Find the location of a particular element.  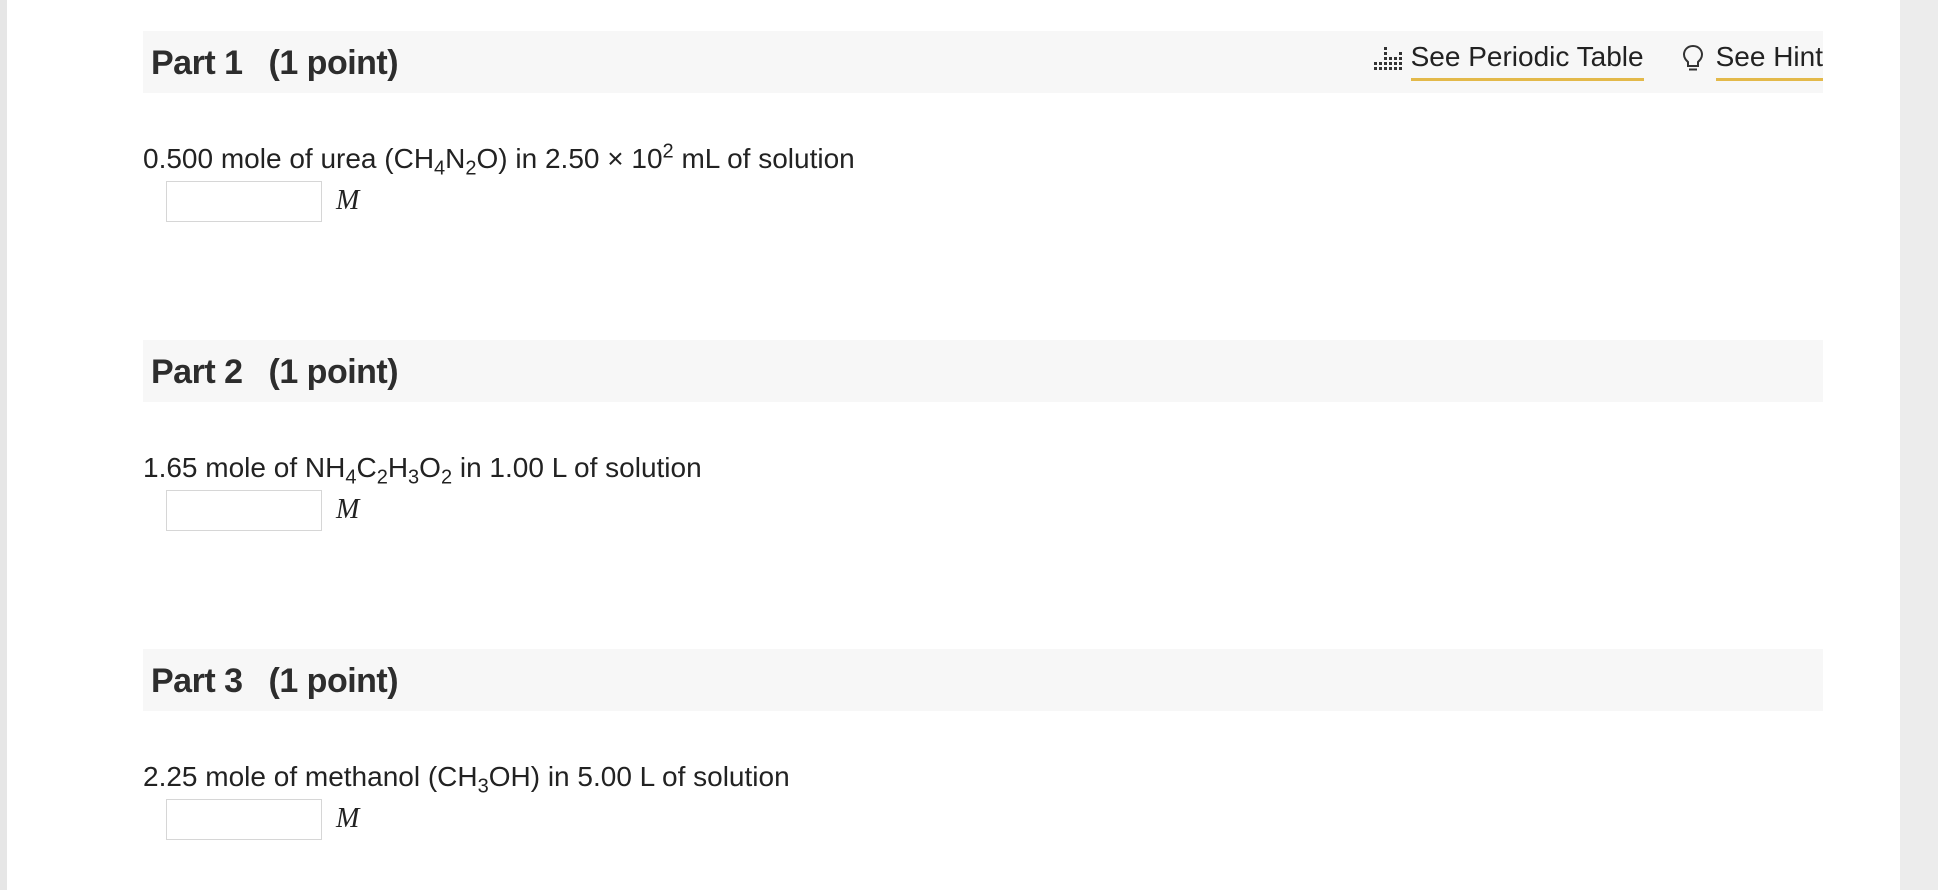

part-2-header: Part 2 (1 point) is located at coordinates (983, 371).